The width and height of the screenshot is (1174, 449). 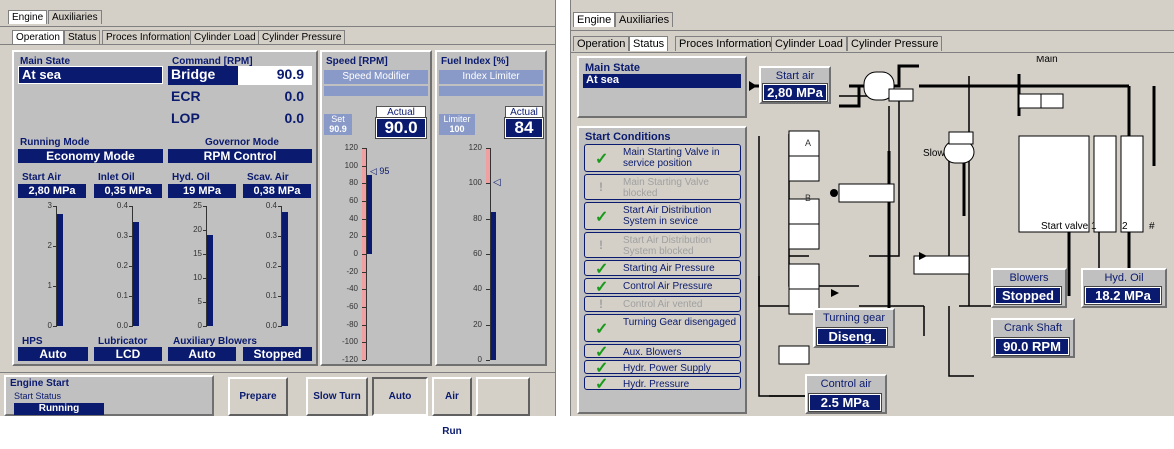 What do you see at coordinates (49, 285) in the screenshot?
I see `gauge-tick-label: 1` at bounding box center [49, 285].